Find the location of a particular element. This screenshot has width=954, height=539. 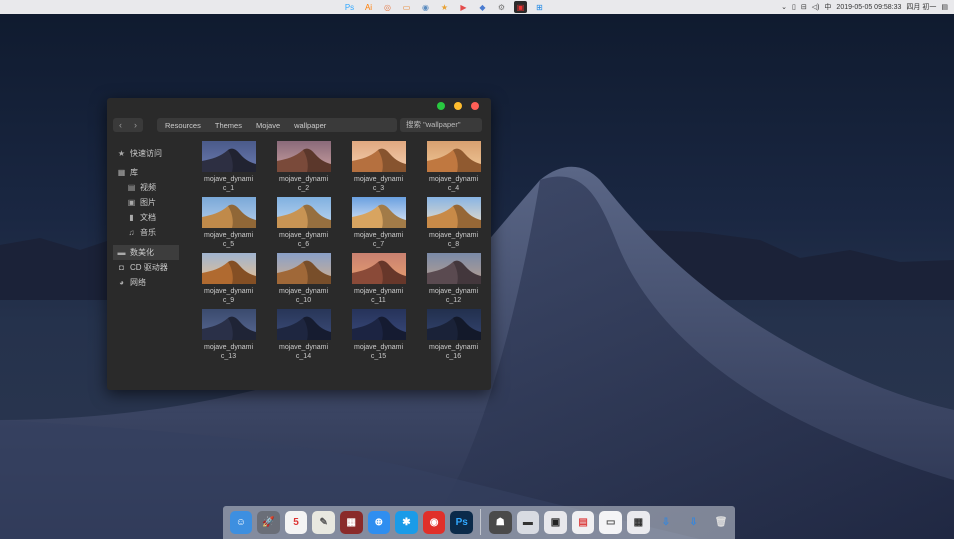

app-store-dock-icon: ✱ is located at coordinates (406, 522).